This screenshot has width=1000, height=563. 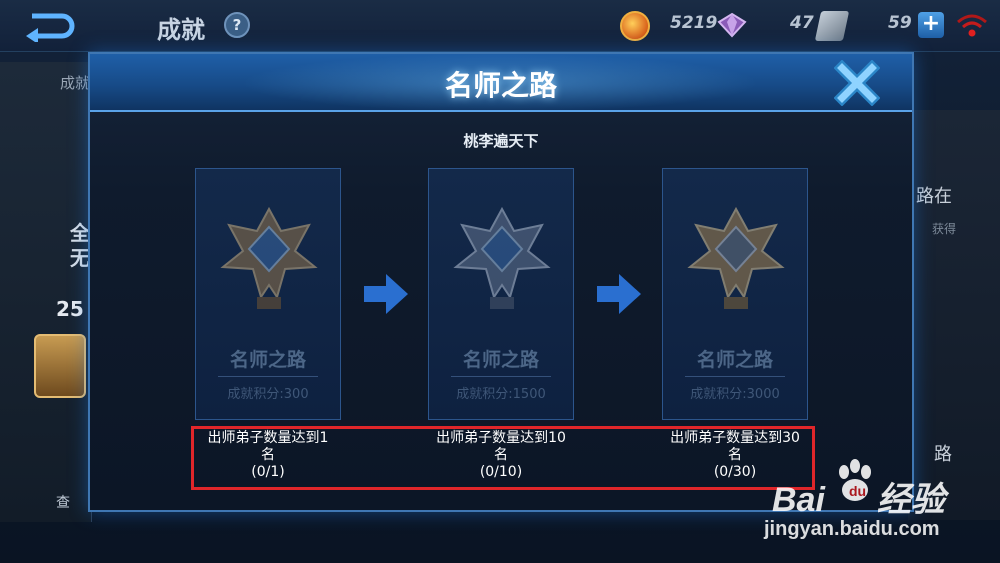 What do you see at coordinates (732, 25) in the screenshot?
I see `gem-icon` at bounding box center [732, 25].